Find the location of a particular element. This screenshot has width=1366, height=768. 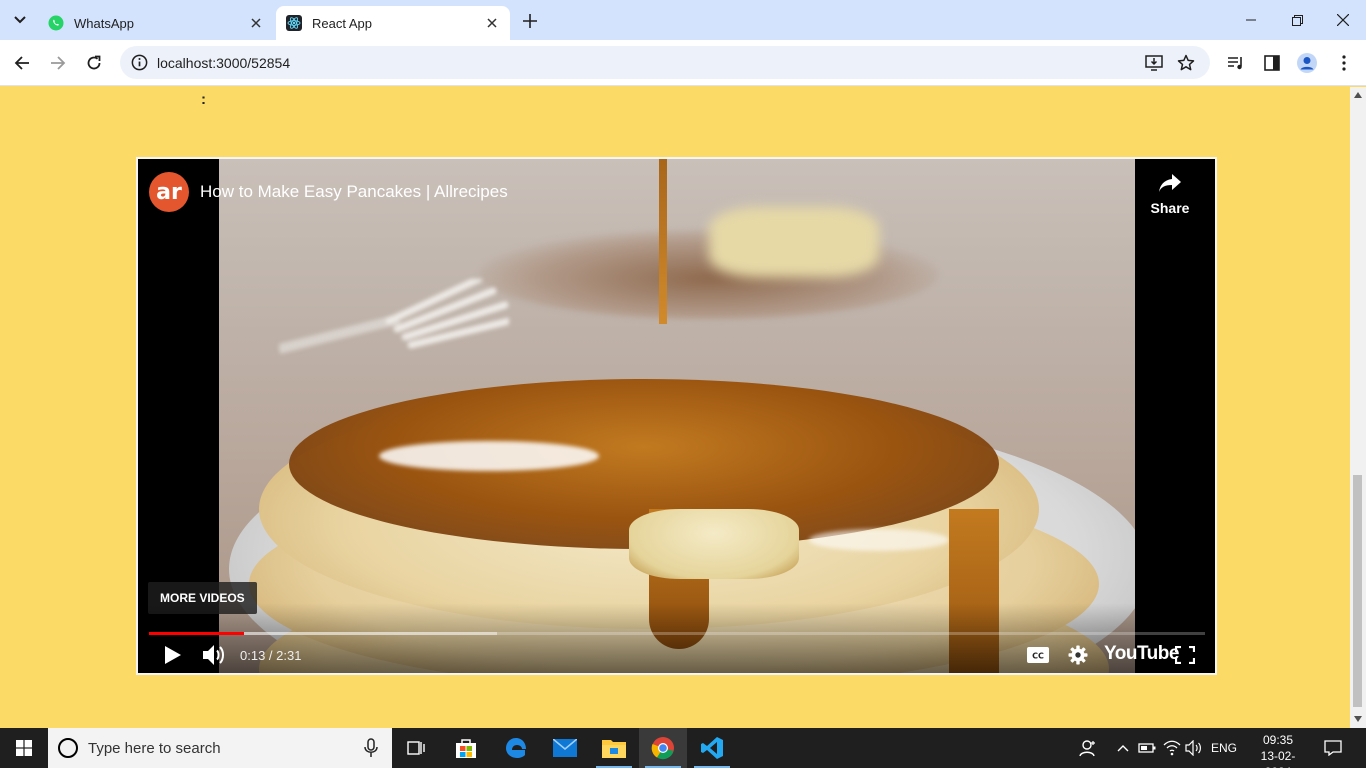

minimize-icon is located at coordinates (1251, 20).